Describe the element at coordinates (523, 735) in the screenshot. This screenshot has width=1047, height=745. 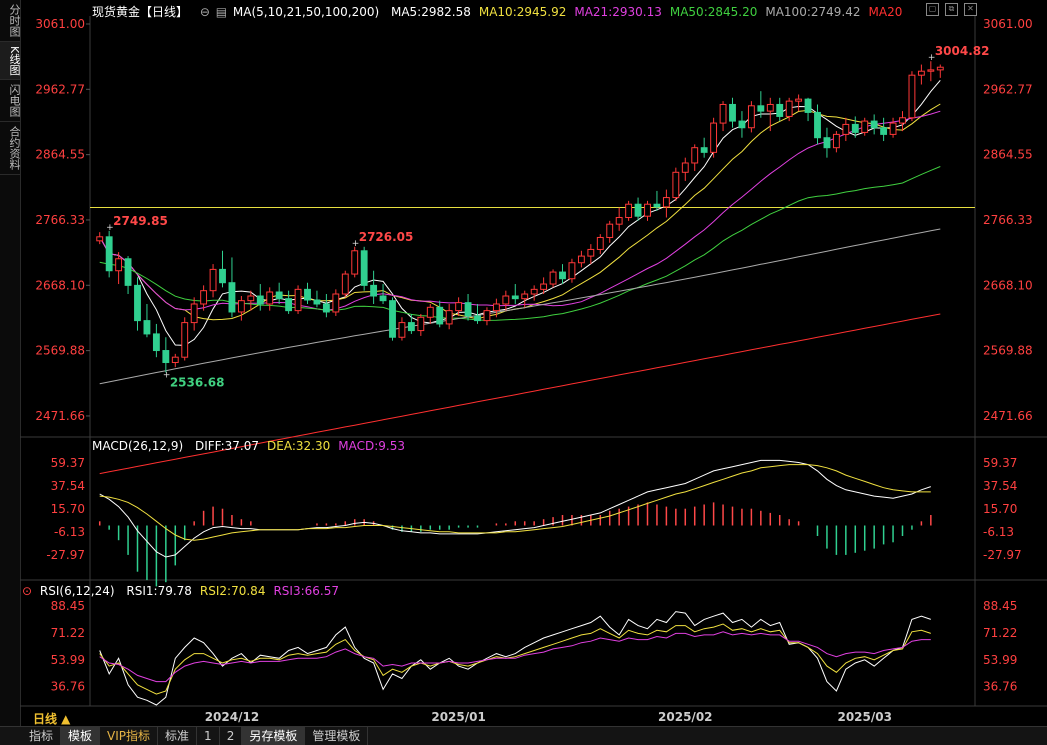
I see `bottom-toolbar: 指标 模板 VIP指标 标准 1 2 另存模板 管理模板` at that location.